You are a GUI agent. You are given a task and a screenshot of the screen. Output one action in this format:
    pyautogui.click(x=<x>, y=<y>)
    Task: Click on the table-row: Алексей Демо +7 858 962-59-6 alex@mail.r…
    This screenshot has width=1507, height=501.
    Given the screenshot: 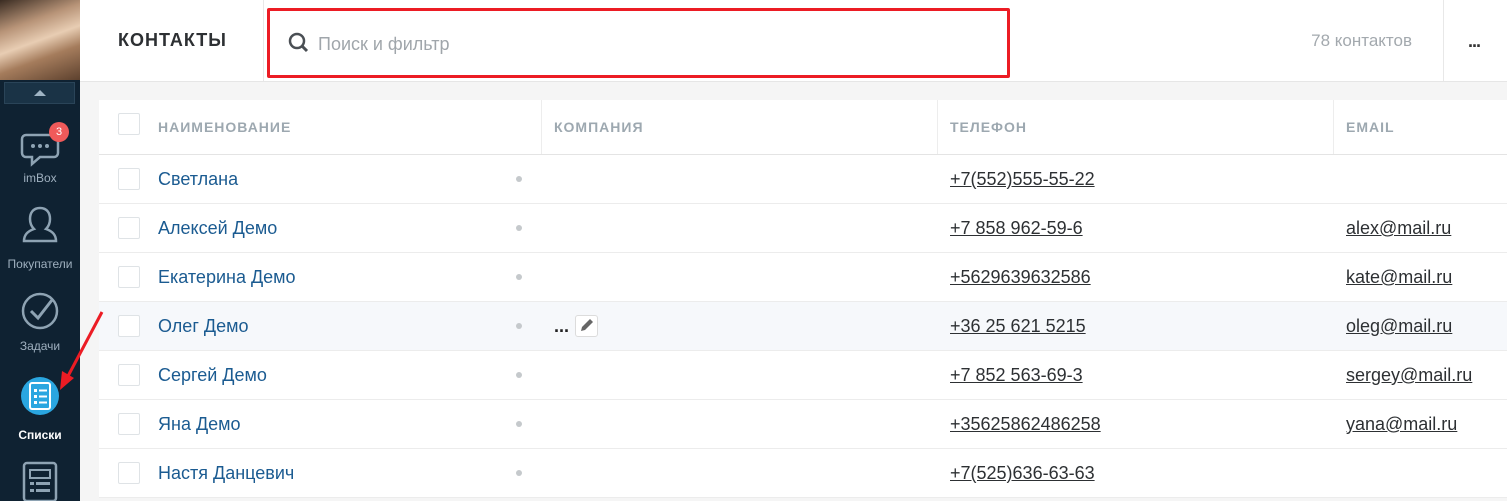 What is the action you would take?
    pyautogui.click(x=803, y=228)
    